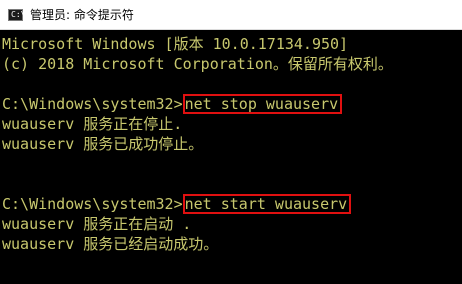 The image size is (462, 284). What do you see at coordinates (262, 104) in the screenshot?
I see `highlighted-command-stop: net stop wuauserv` at bounding box center [262, 104].